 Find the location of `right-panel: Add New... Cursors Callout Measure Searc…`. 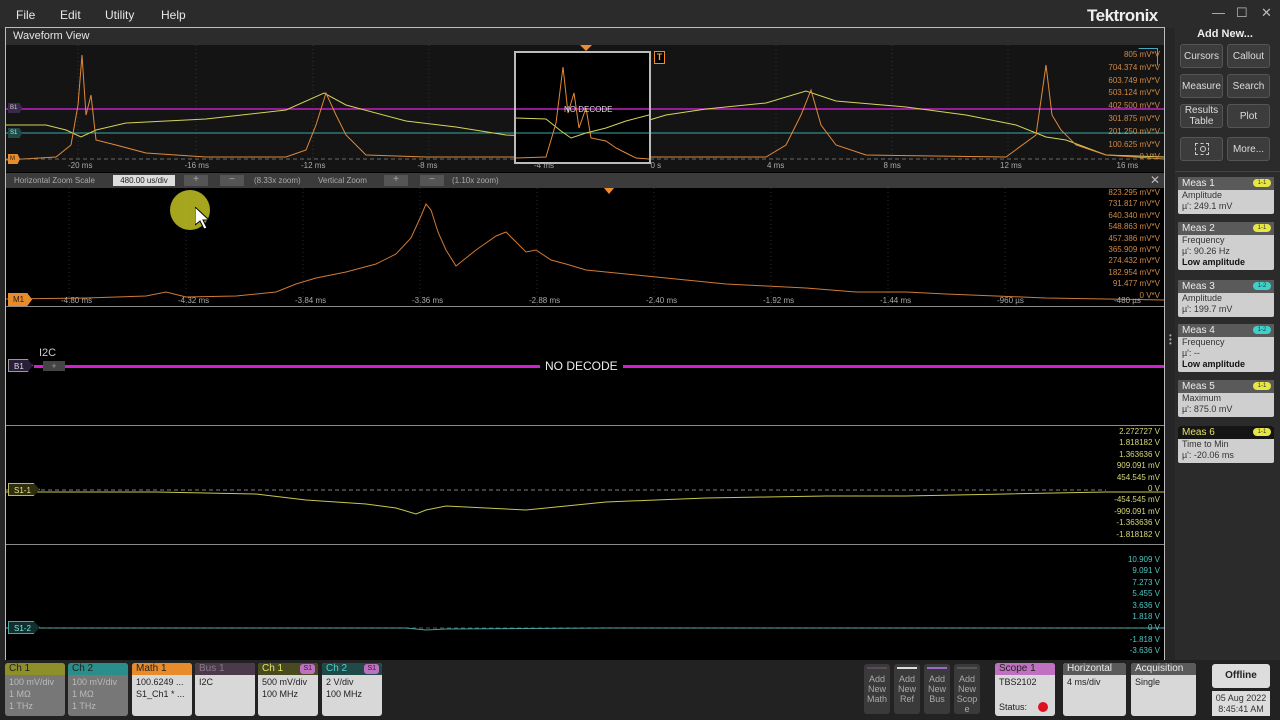

right-panel: Add New... Cursors Callout Measure Searc… is located at coordinates (1224, 343).